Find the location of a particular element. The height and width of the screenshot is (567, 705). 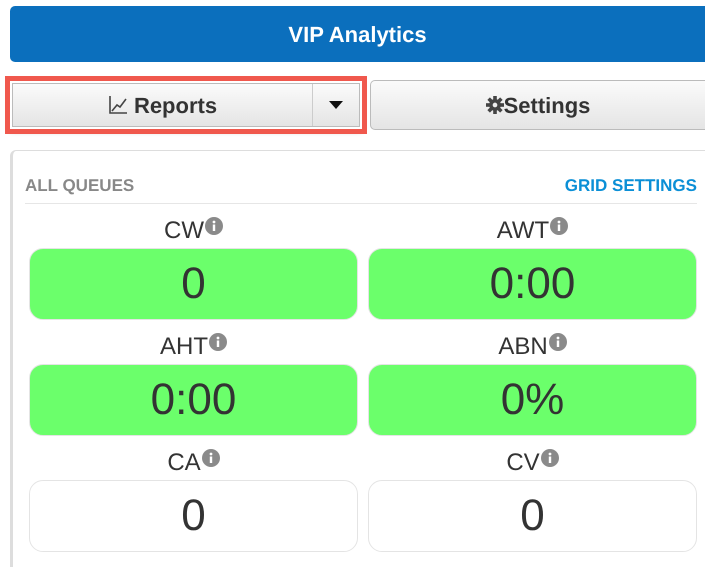

metric-label: CW is located at coordinates (184, 231).